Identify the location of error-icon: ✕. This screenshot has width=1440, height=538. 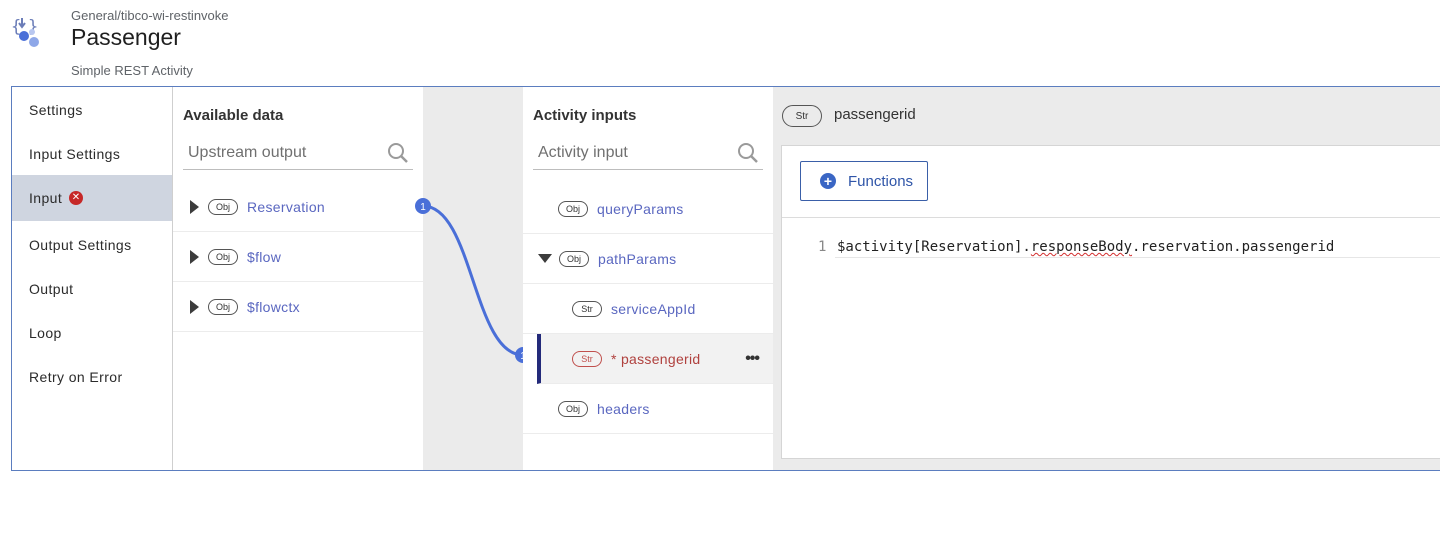
(76, 198).